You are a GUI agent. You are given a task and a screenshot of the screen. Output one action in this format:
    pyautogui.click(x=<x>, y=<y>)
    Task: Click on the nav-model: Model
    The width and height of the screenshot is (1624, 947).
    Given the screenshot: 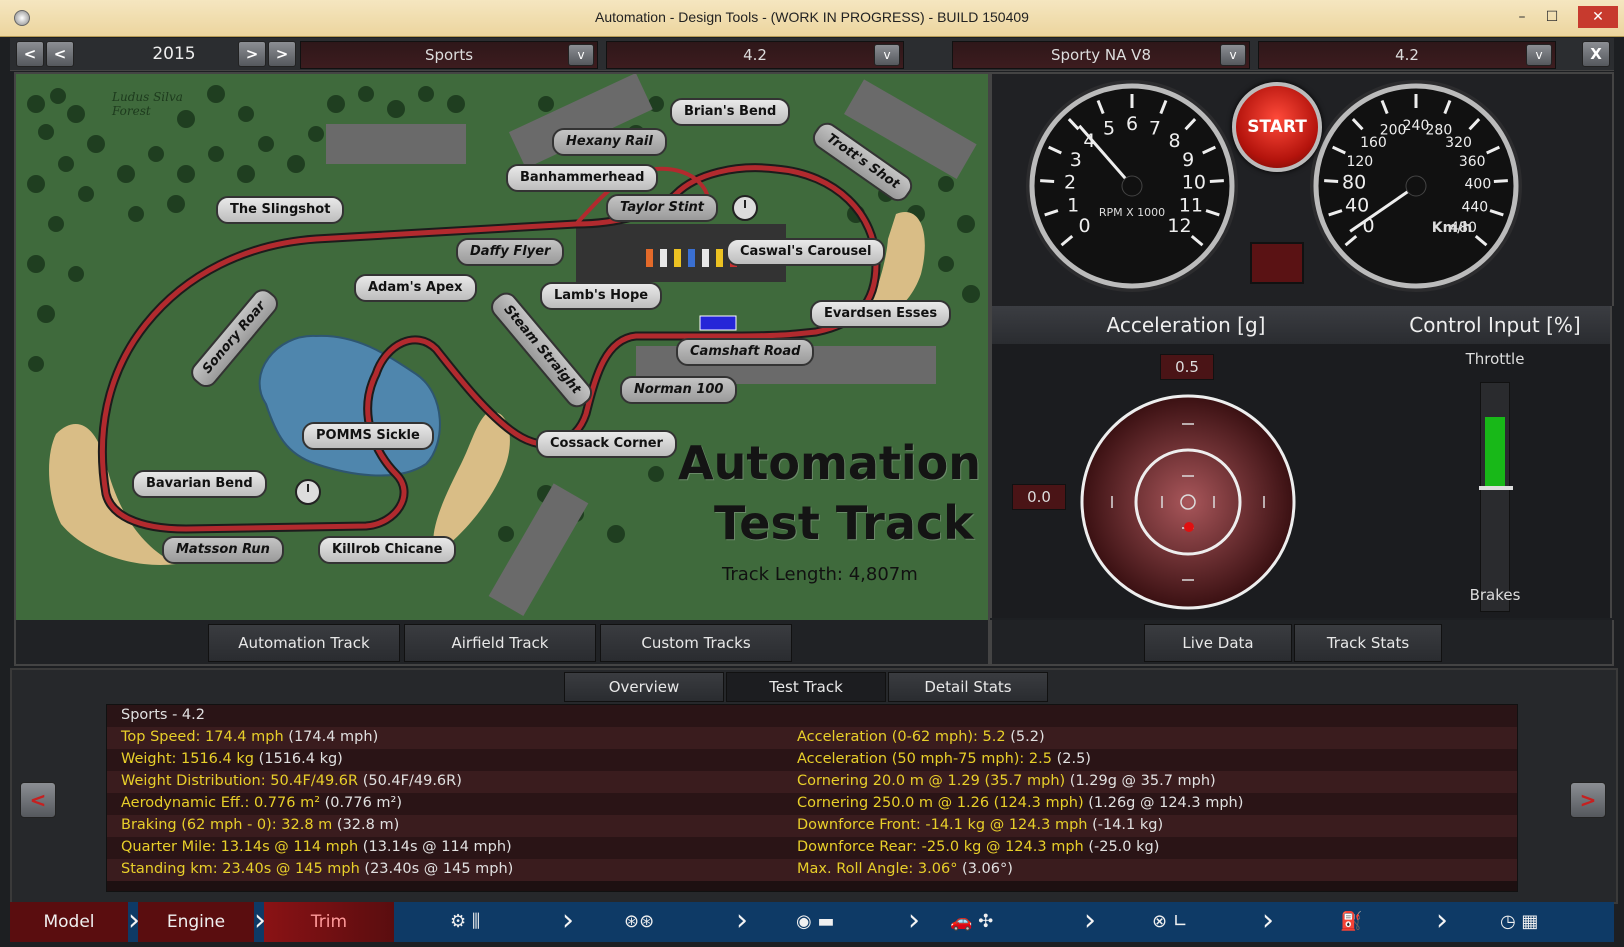 What is the action you would take?
    pyautogui.click(x=69, y=922)
    